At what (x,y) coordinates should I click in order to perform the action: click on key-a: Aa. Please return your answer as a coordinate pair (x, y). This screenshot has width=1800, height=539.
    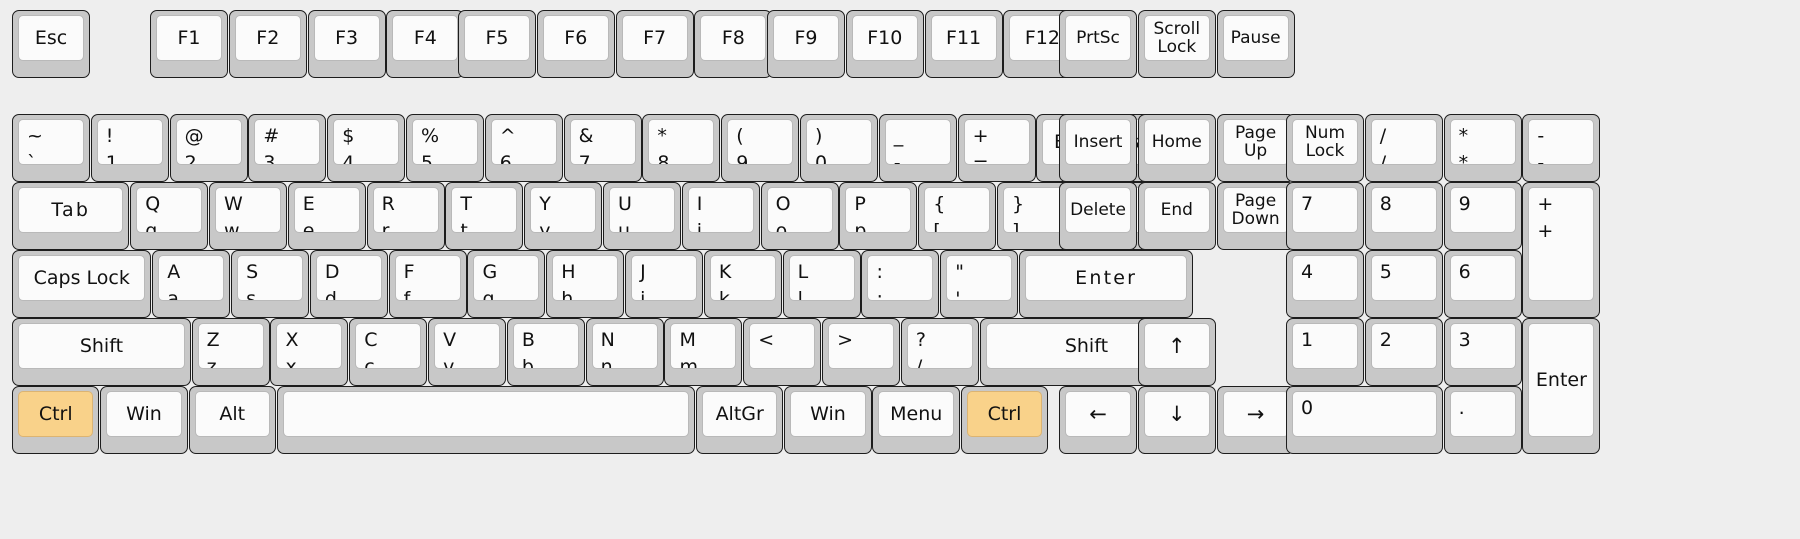
    Looking at the image, I should click on (191, 284).